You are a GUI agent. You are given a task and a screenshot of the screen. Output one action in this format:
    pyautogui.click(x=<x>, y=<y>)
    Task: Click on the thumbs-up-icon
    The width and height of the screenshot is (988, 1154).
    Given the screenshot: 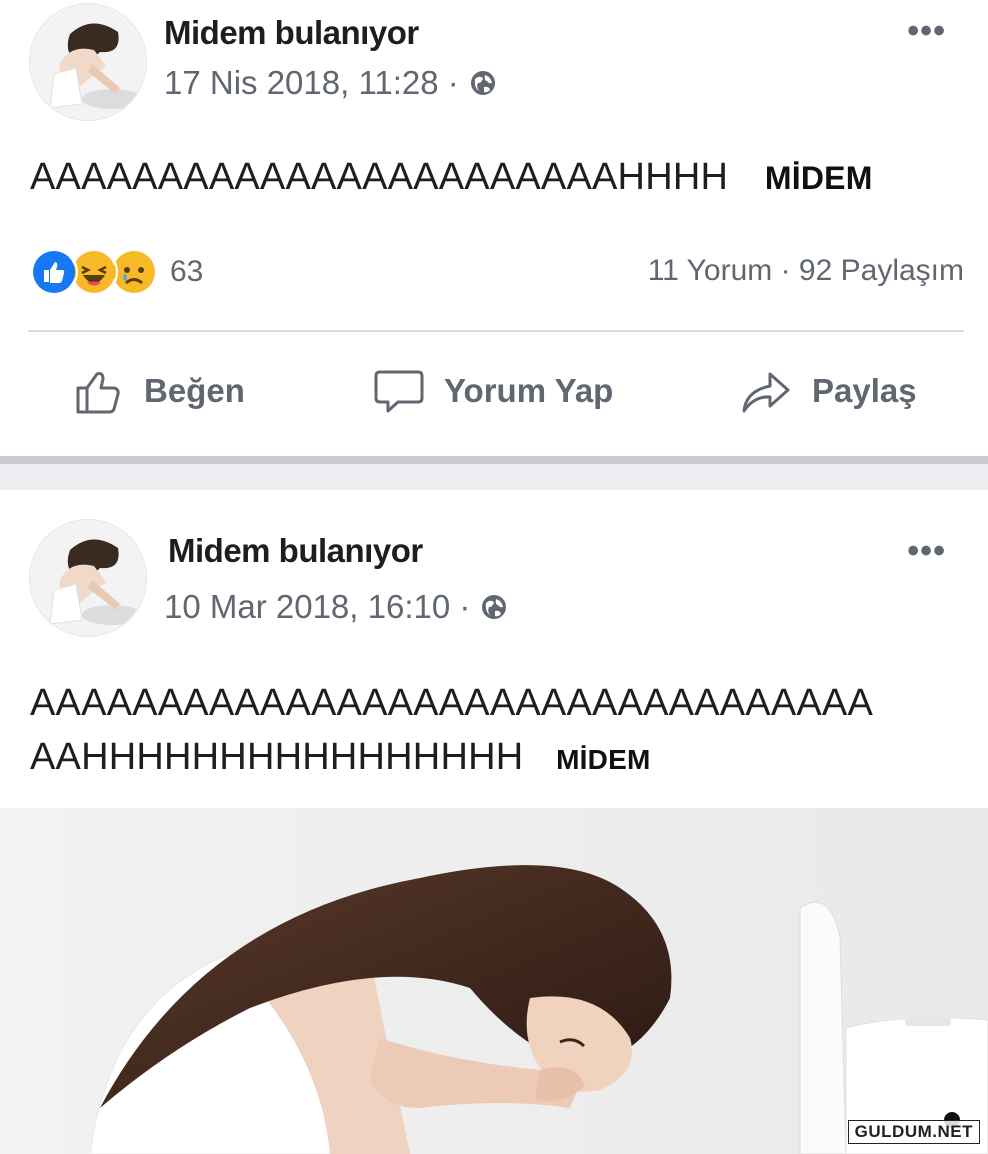 What is the action you would take?
    pyautogui.click(x=98, y=393)
    